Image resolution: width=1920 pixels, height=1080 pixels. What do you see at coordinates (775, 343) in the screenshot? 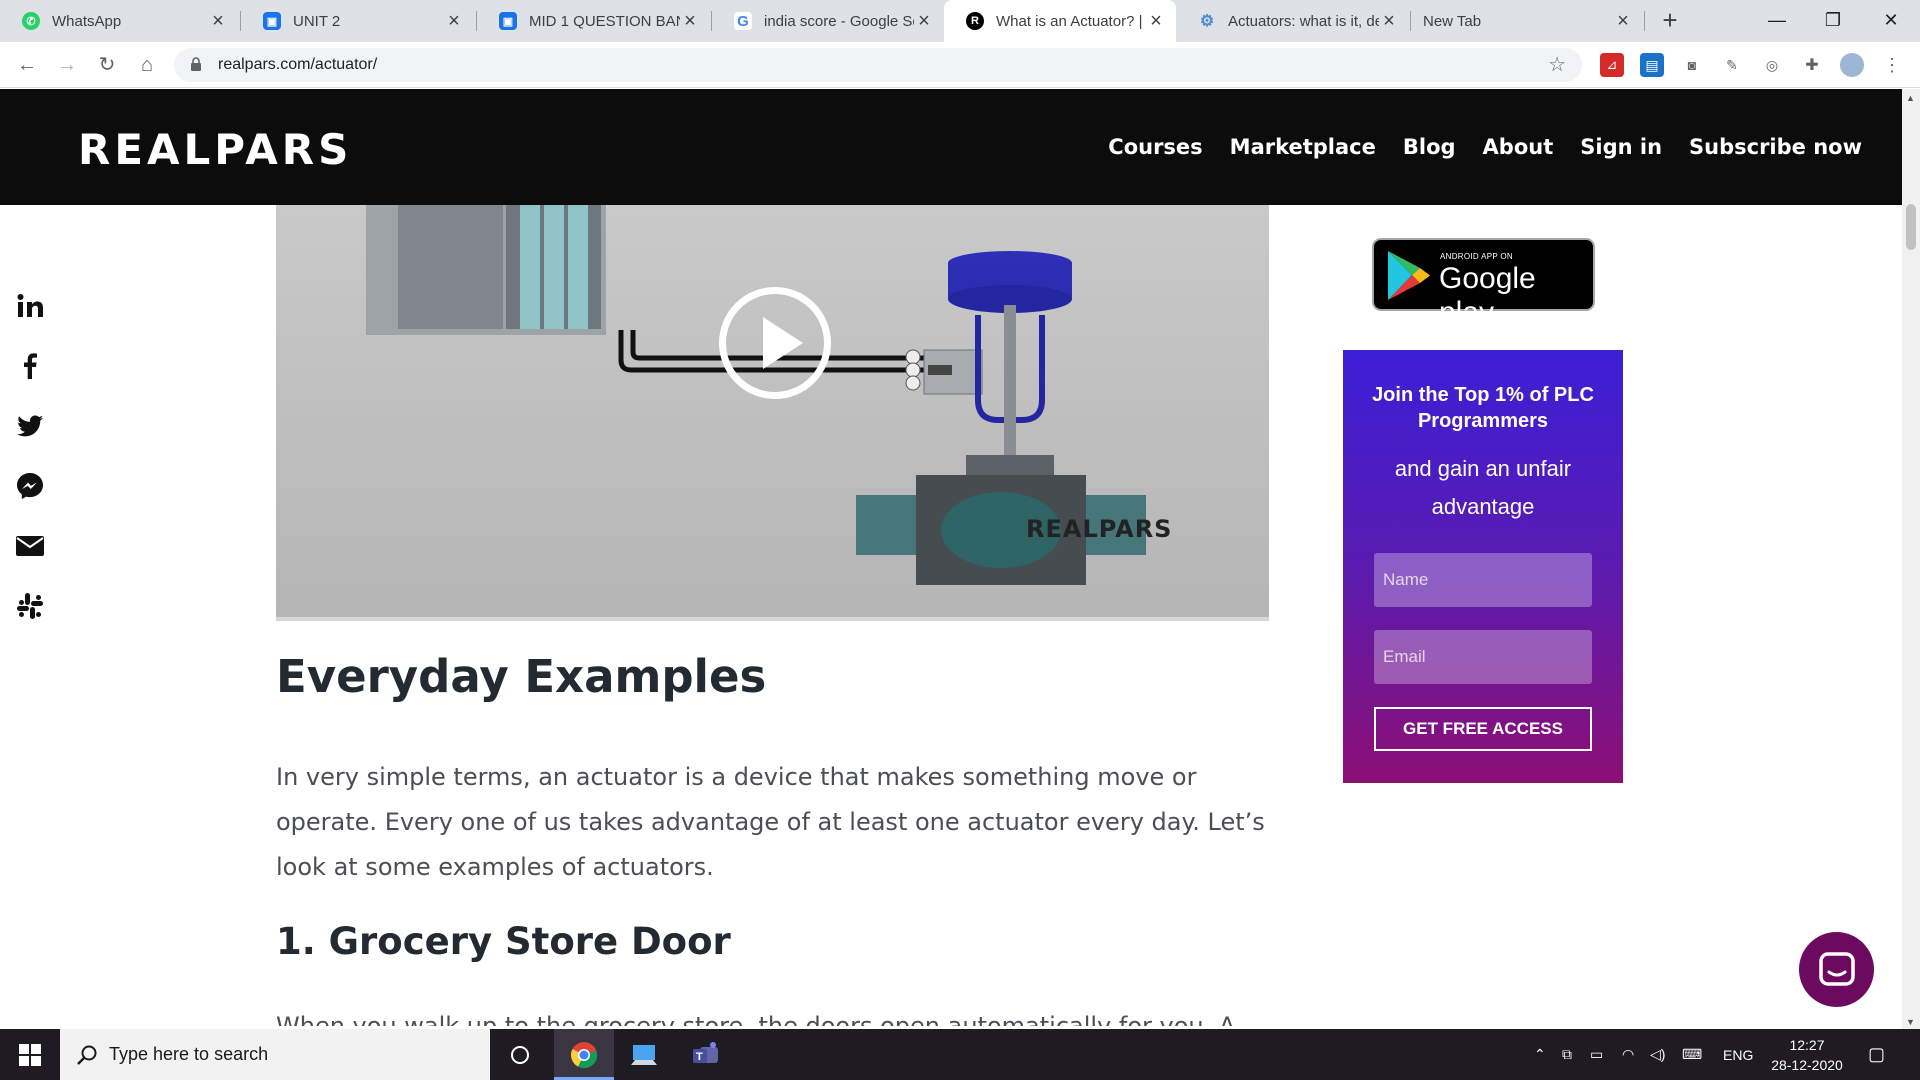
I see `play-button` at bounding box center [775, 343].